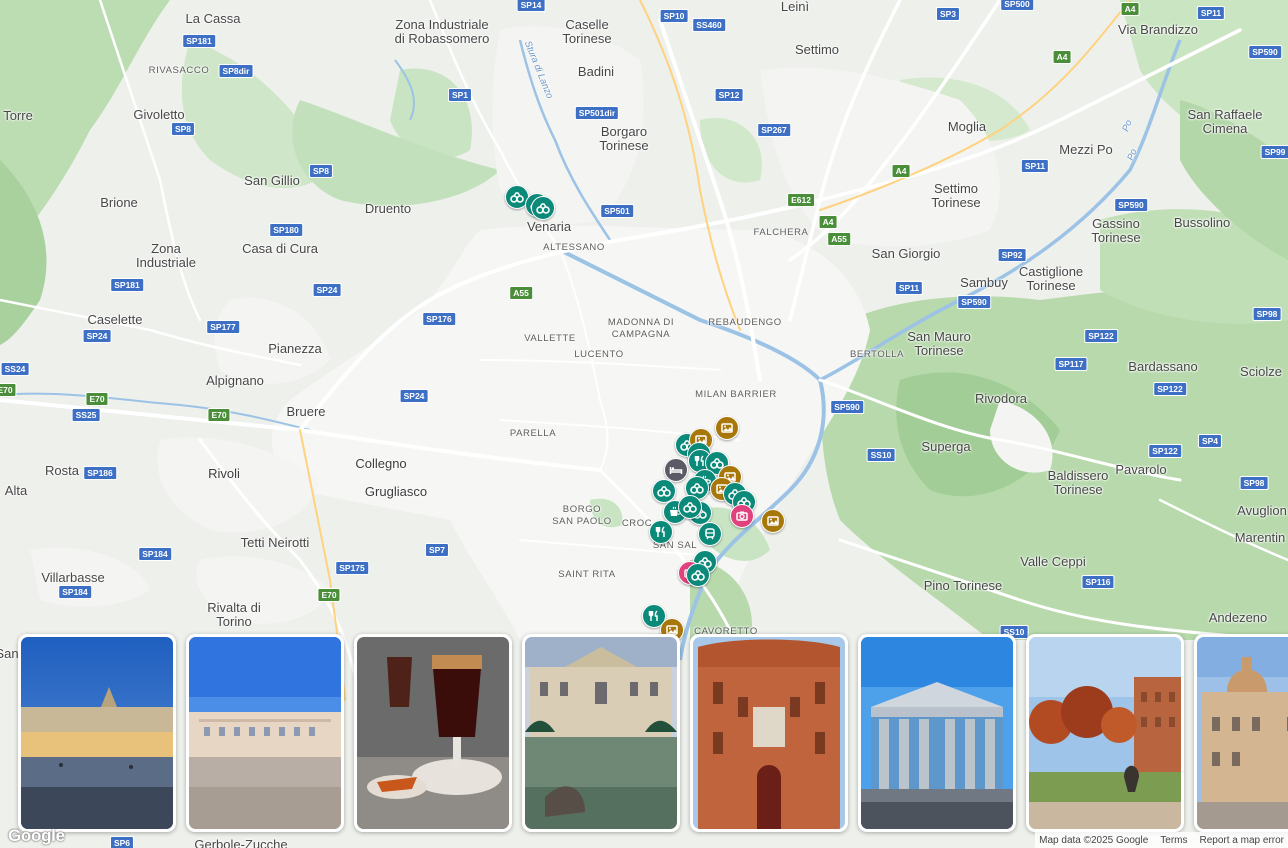  I want to click on place-label-via-brandizzo: Via Brandizzo, so click(1158, 30).